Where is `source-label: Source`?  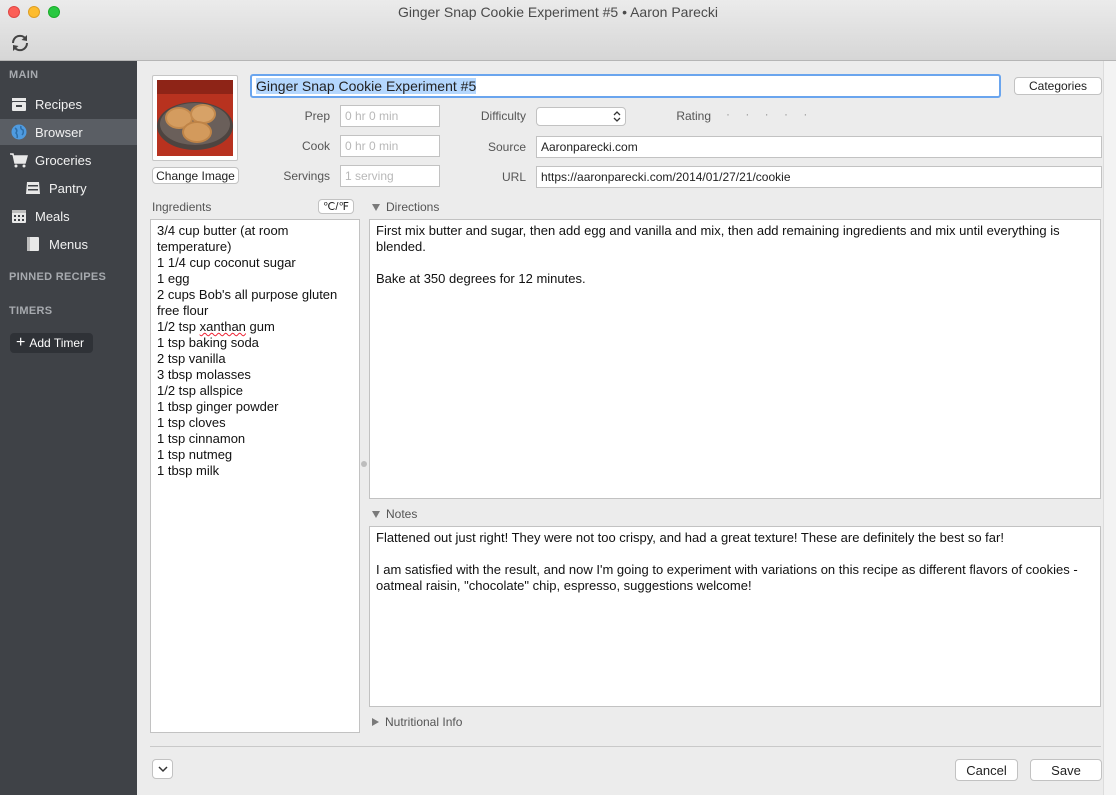 source-label: Source is located at coordinates (506, 147).